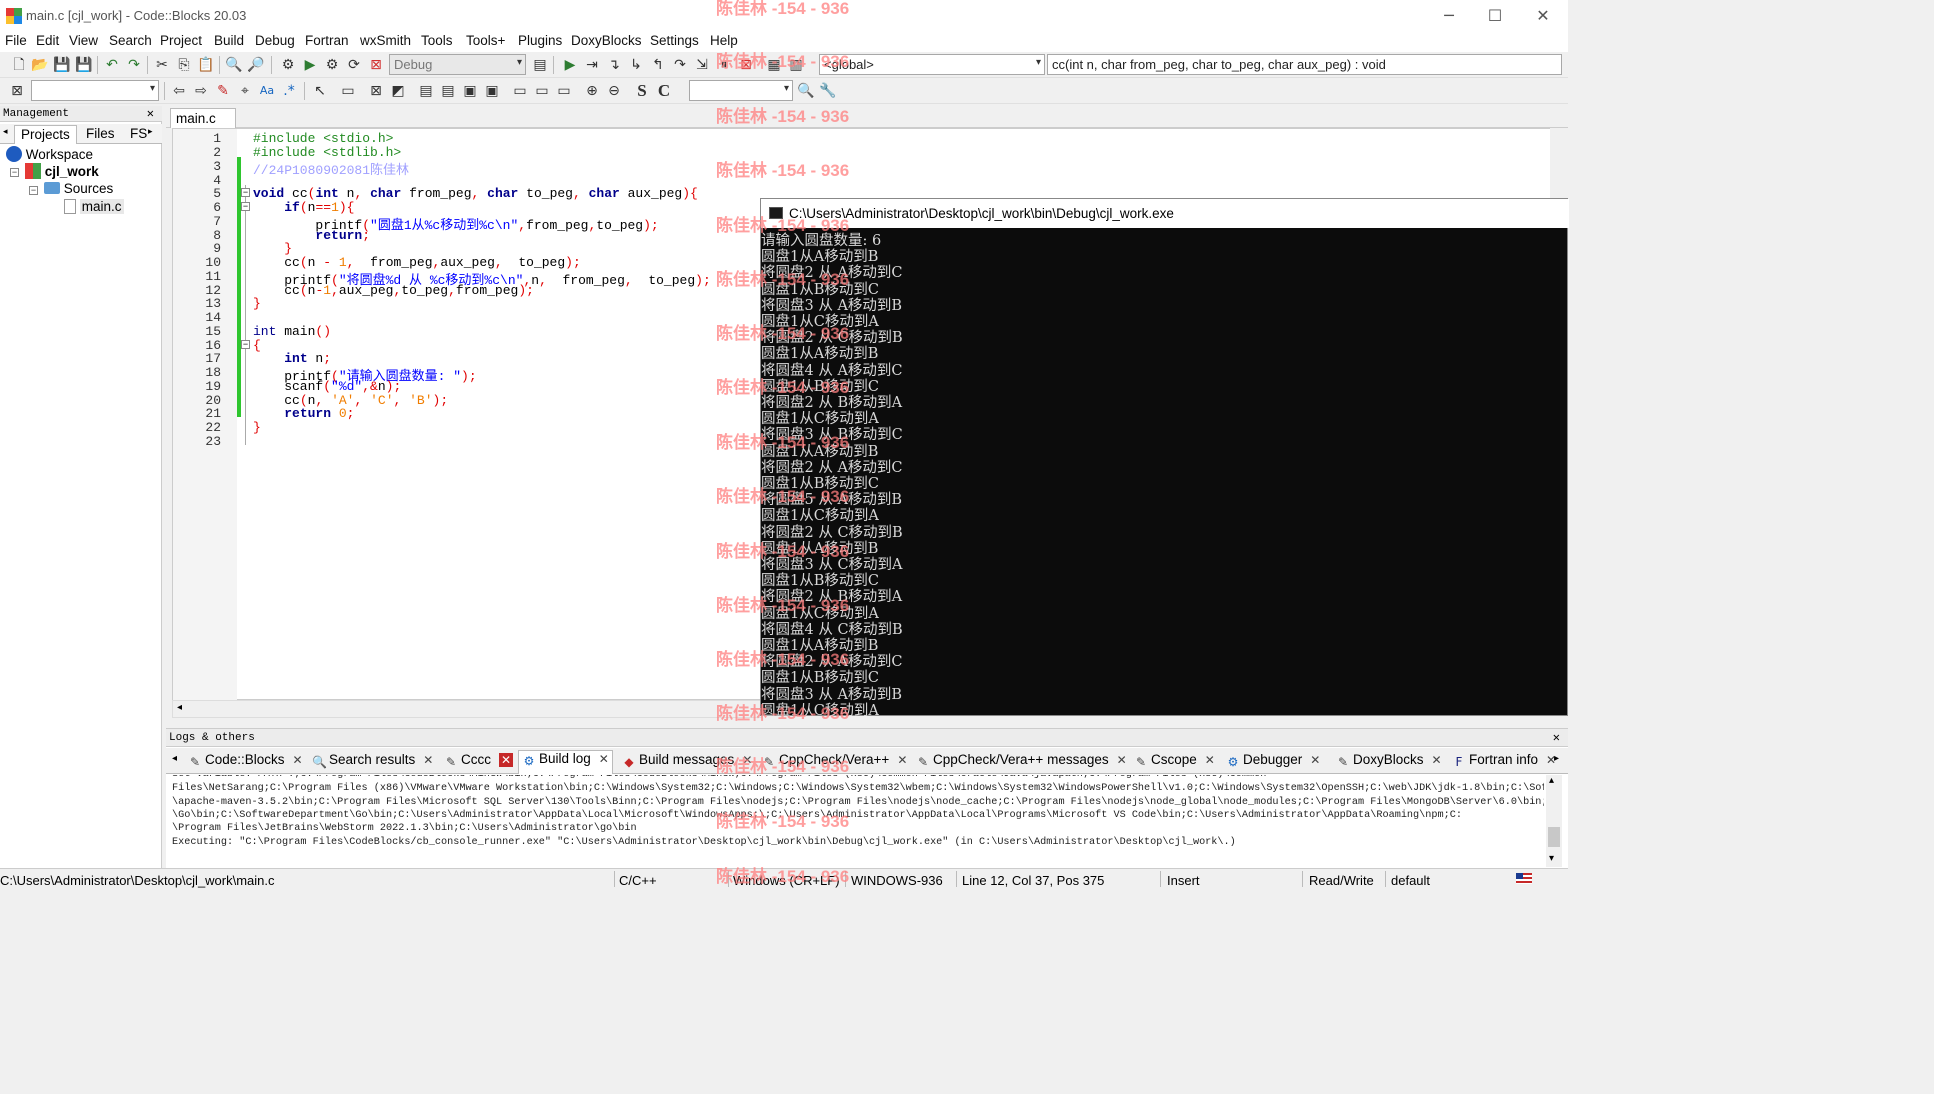 The image size is (1934, 1094). Describe the element at coordinates (448, 91) in the screenshot. I see `for-icon: ▤` at that location.